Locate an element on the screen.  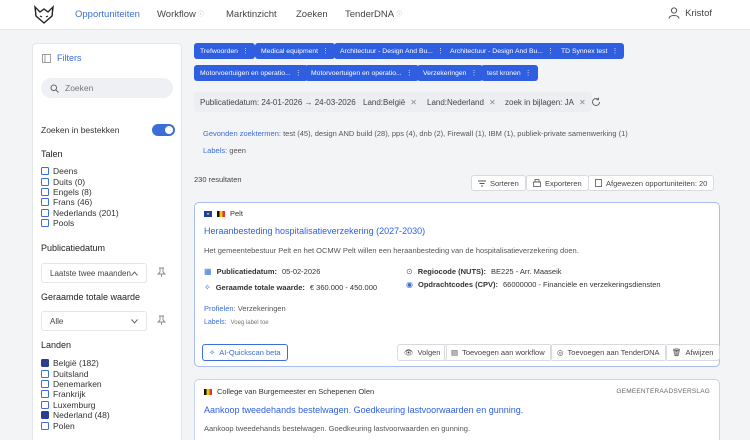
profile-chip: TD Synnex test ⋮ is located at coordinates (590, 51).